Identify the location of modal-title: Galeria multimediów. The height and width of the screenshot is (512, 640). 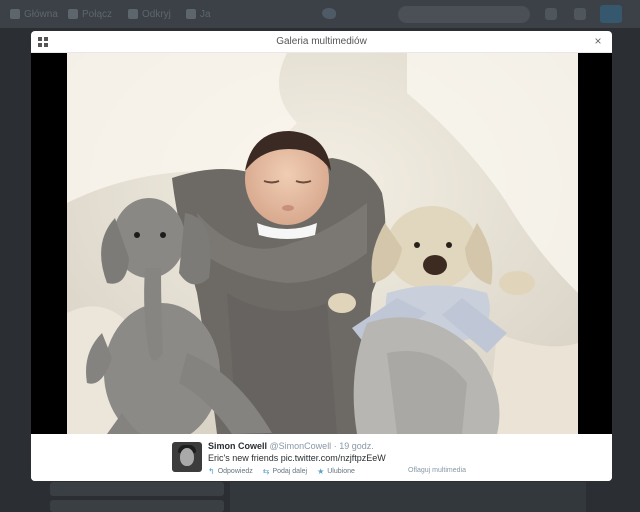
(321, 41).